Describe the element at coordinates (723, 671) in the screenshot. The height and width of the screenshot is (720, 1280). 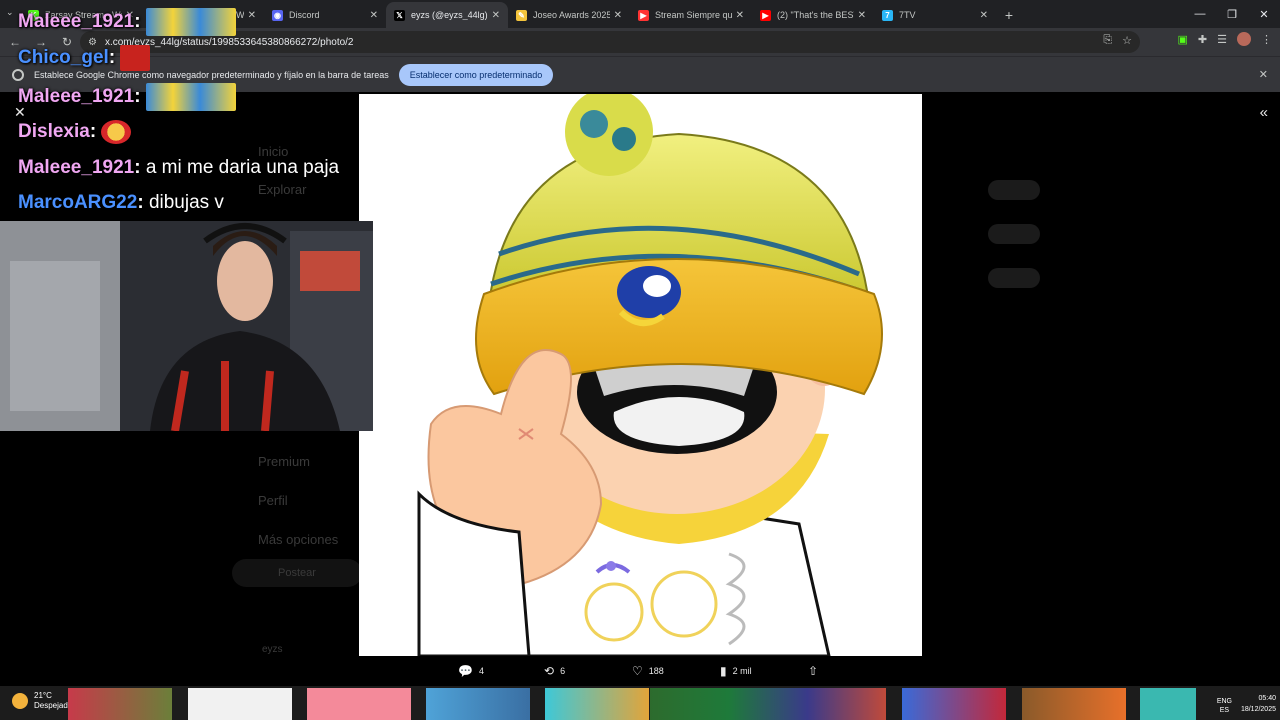
I see `views-chart-icon: ▮` at that location.